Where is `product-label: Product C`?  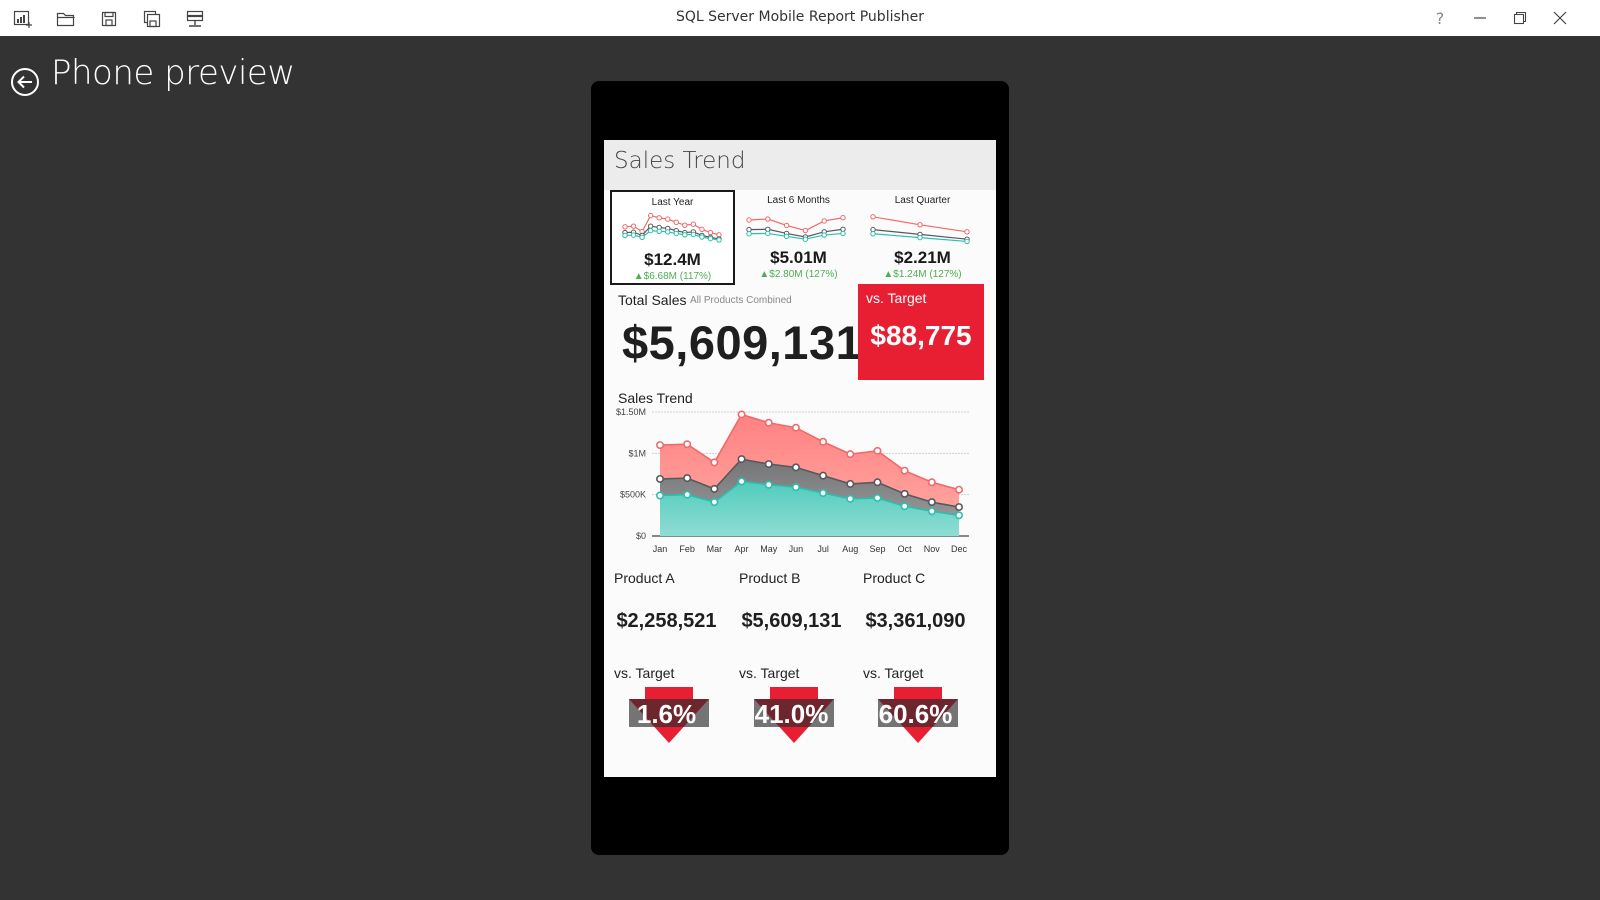 product-label: Product C is located at coordinates (894, 578).